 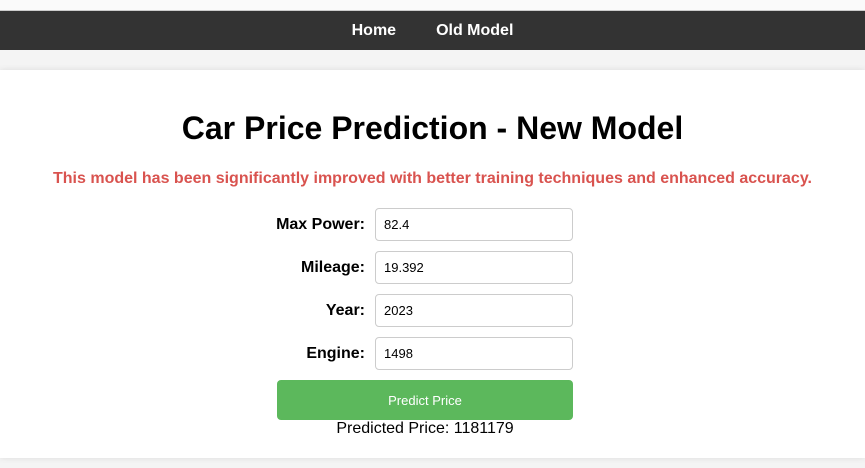 I want to click on max-power-label: Max Power:, so click(x=320, y=224).